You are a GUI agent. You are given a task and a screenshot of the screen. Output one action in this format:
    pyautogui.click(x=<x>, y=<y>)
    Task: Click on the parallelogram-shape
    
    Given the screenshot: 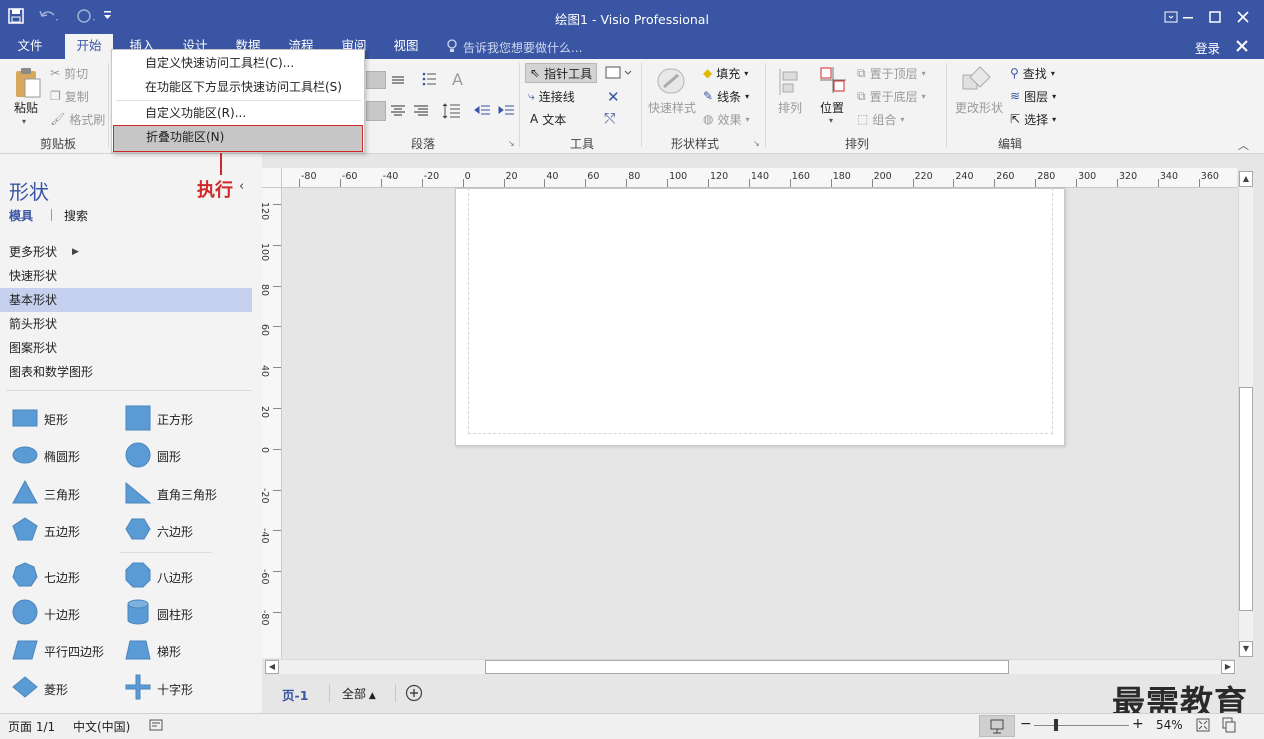 What is the action you would take?
    pyautogui.click(x=25, y=650)
    